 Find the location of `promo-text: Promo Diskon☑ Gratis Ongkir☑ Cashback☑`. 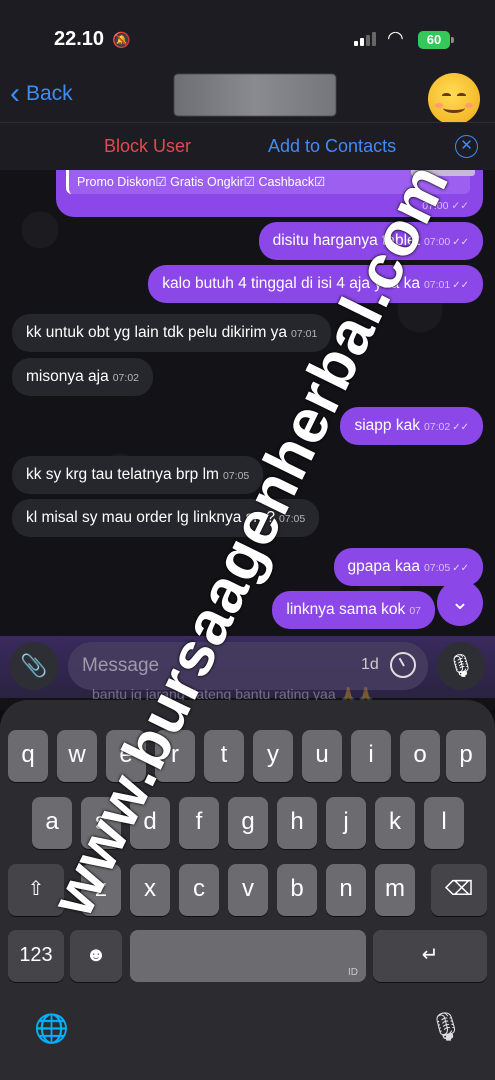

promo-text: Promo Diskon☑ Gratis Ongkir☑ Cashback☑ is located at coordinates (201, 182).